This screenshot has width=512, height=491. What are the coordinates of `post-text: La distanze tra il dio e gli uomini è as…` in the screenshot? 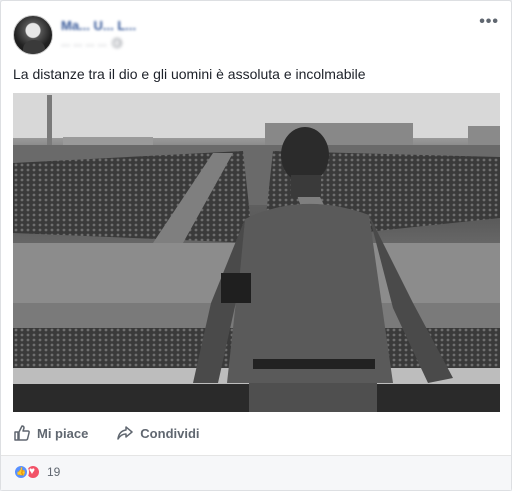 It's located at (189, 74).